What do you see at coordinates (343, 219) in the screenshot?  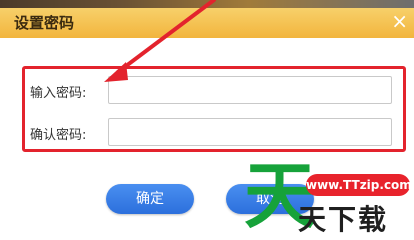 I see `watermark-text: 天下载` at bounding box center [343, 219].